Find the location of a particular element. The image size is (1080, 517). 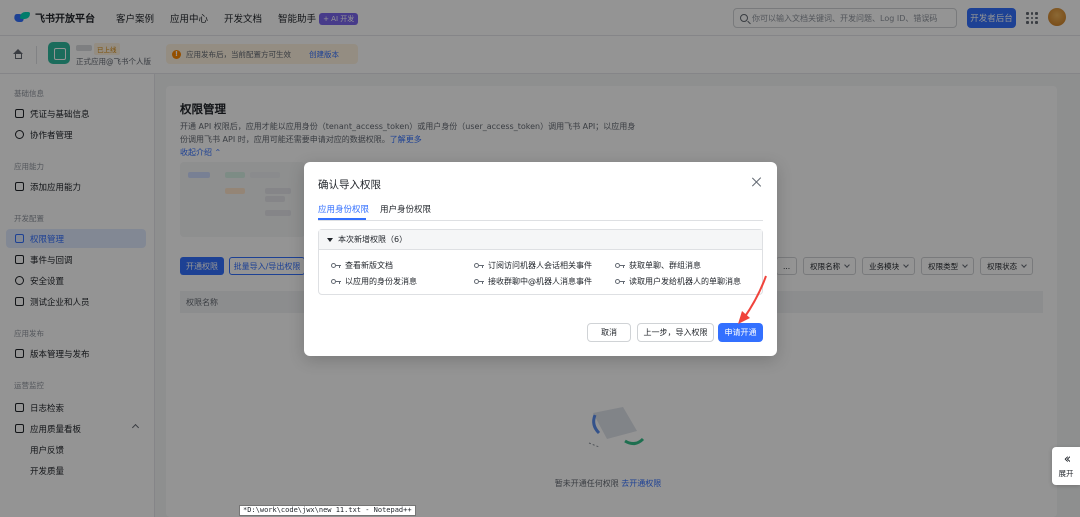

caret-down-icon is located at coordinates (330, 239).